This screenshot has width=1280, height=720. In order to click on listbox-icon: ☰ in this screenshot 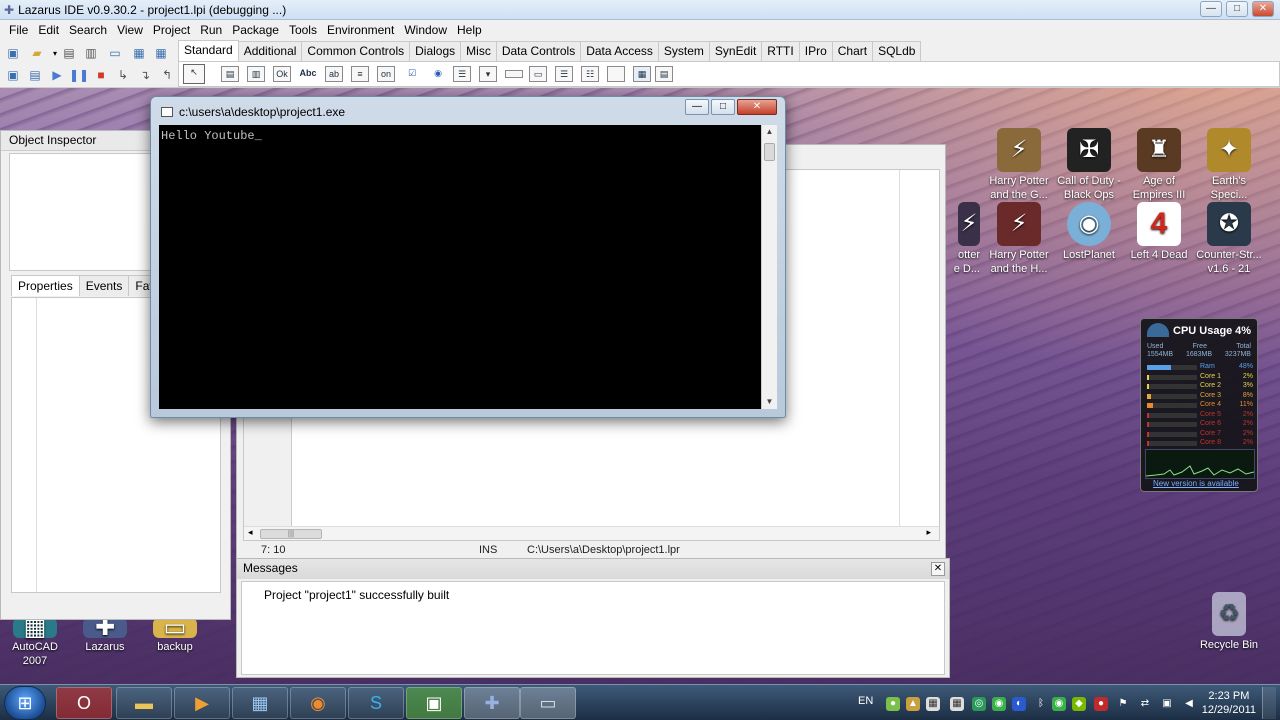, I will do `click(462, 74)`.